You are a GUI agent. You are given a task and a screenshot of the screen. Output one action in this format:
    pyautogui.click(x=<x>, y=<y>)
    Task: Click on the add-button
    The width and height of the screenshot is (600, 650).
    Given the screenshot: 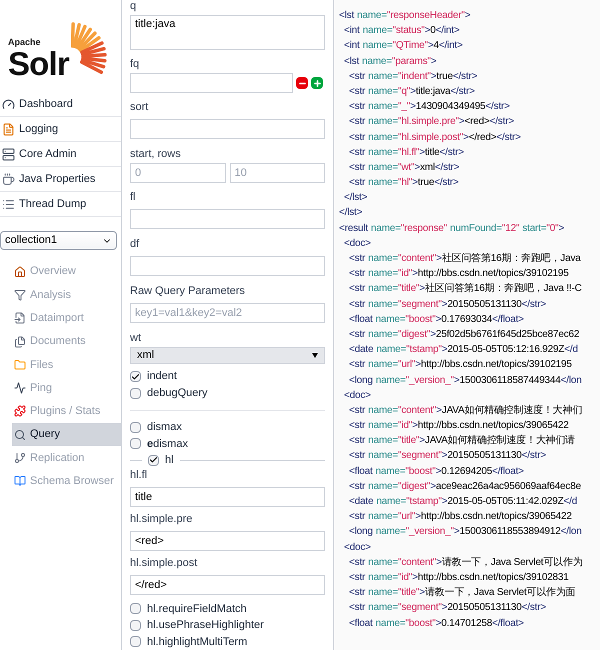 What is the action you would take?
    pyautogui.click(x=317, y=83)
    